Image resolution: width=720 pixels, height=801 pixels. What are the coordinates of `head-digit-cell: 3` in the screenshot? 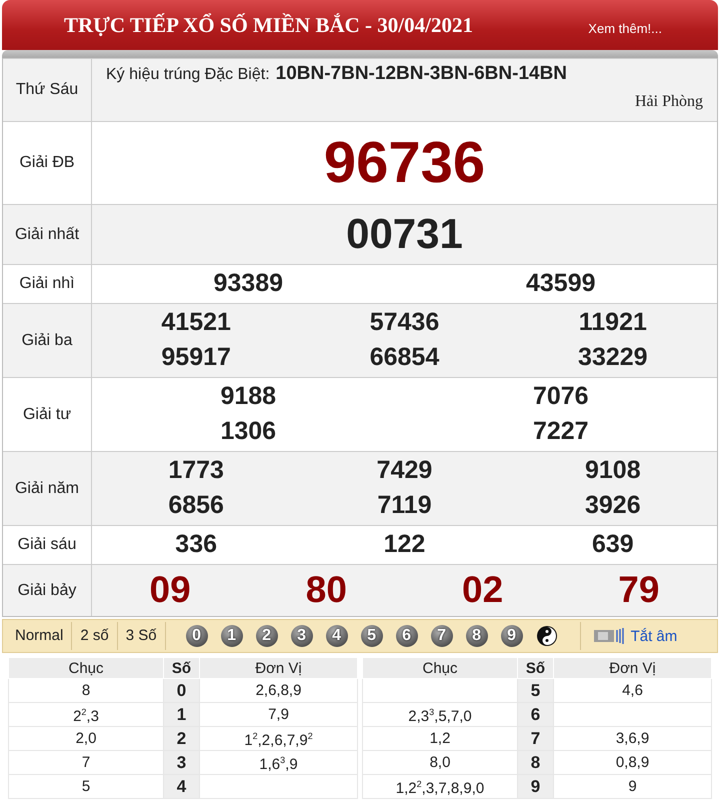 It's located at (182, 762).